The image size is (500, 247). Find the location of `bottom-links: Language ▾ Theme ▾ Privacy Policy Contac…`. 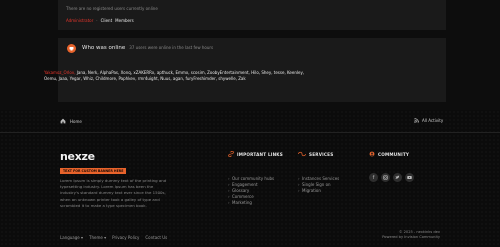

bottom-links: Language ▾ Theme ▾ Privacy Policy Contac… is located at coordinates (113, 237).